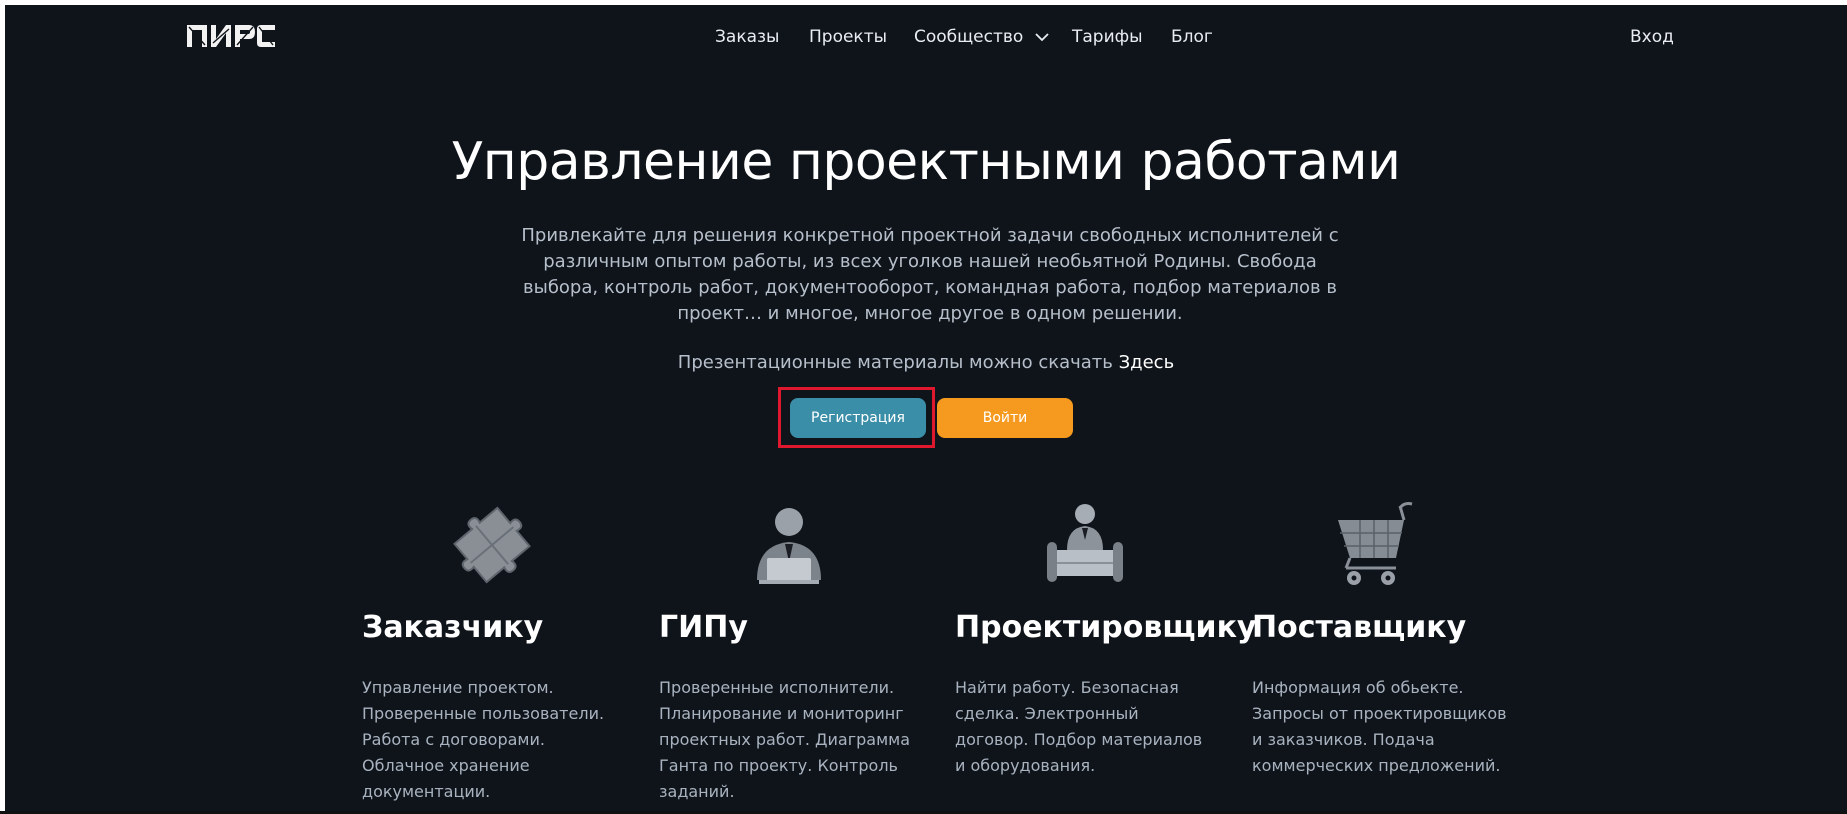  What do you see at coordinates (1375, 543) in the screenshot?
I see `shopping-cart-icon` at bounding box center [1375, 543].